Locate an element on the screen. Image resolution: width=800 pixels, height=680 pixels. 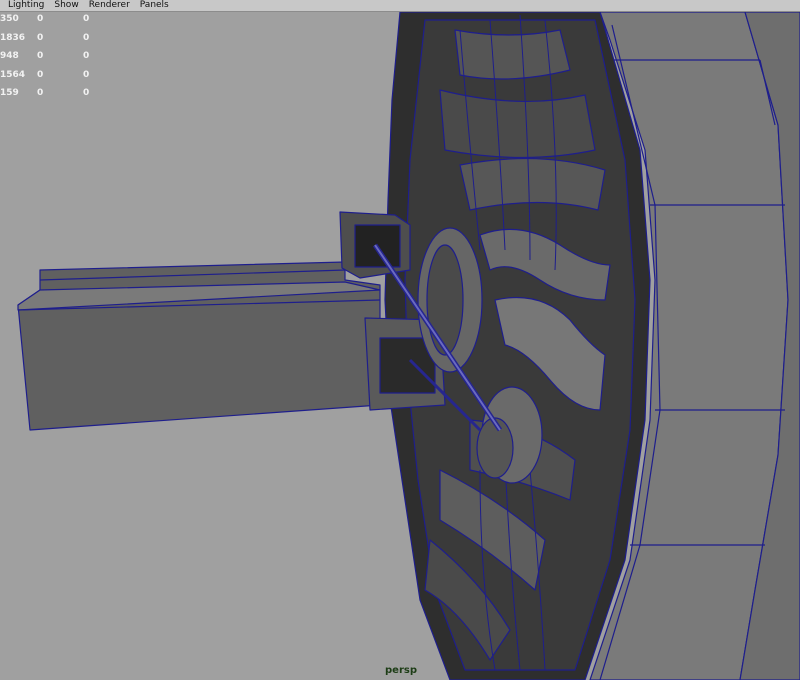
menu-show: Show is located at coordinates (66, 5).